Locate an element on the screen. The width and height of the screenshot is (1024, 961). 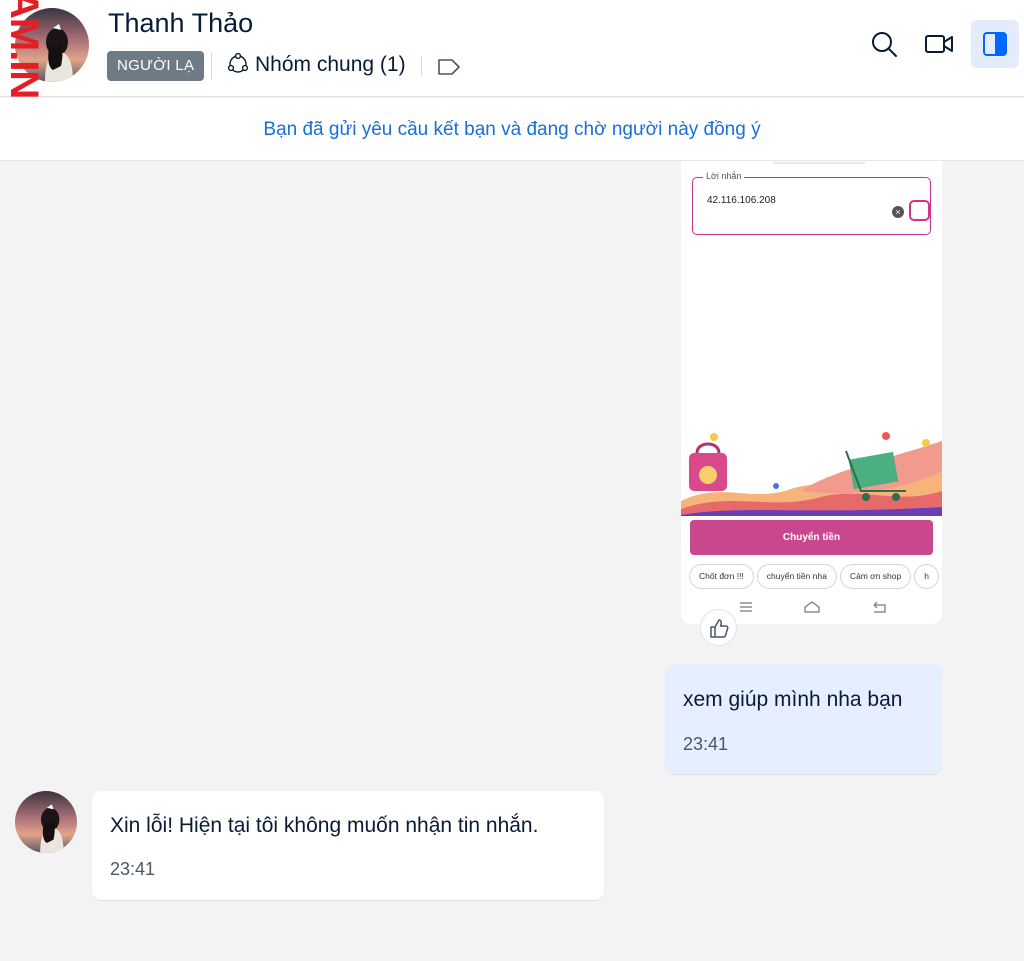
stranger-badge: NGƯỜI LẠ is located at coordinates (156, 66).